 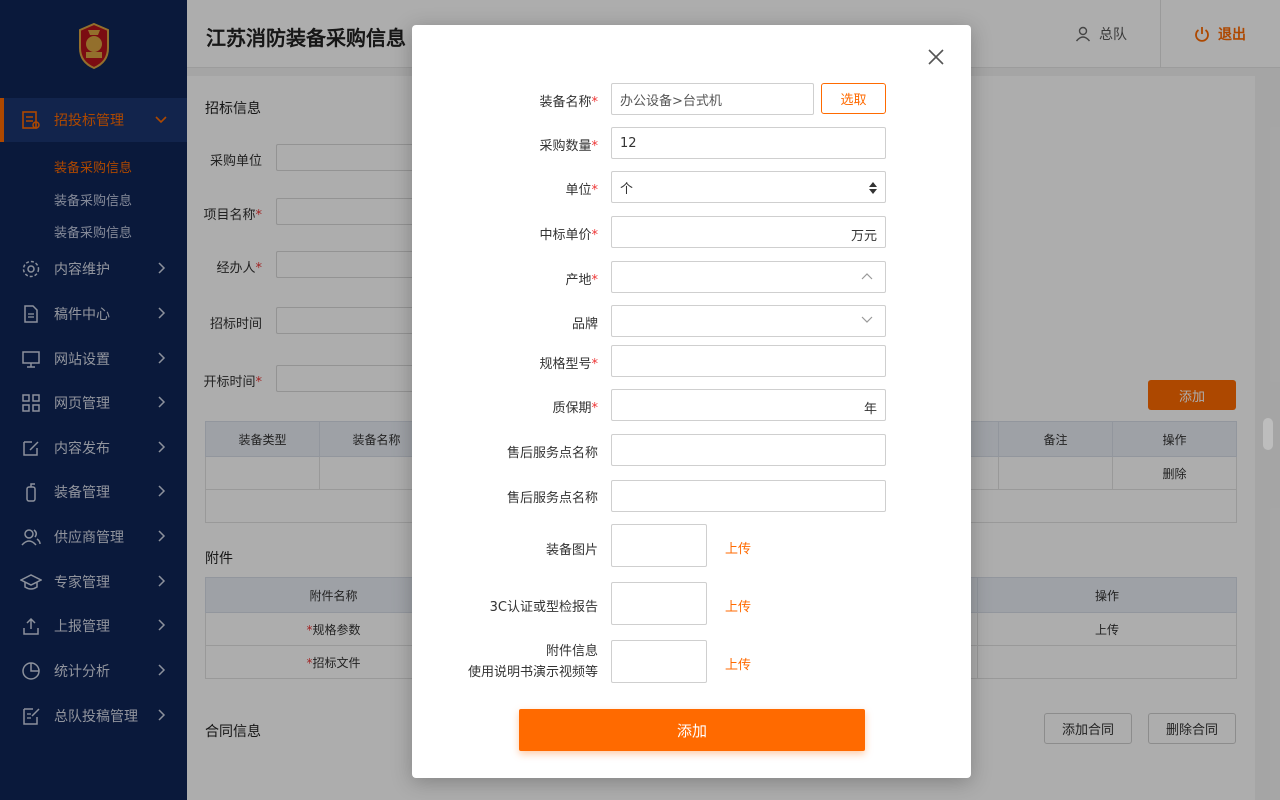 What do you see at coordinates (748, 321) in the screenshot?
I see `brand-select` at bounding box center [748, 321].